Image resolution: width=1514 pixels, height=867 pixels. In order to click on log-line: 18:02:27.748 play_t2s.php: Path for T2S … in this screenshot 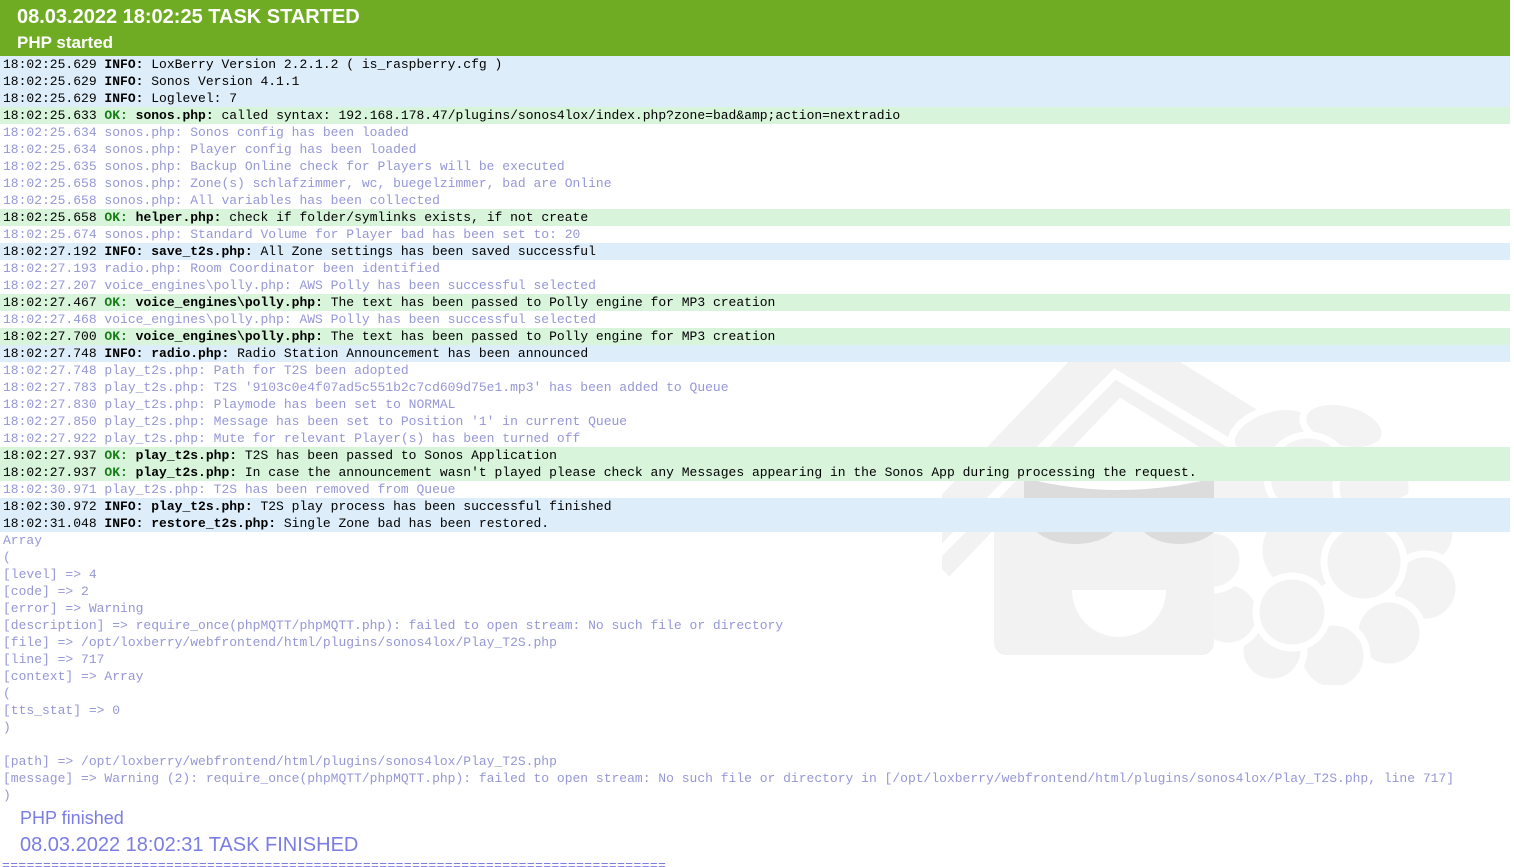, I will do `click(755, 370)`.